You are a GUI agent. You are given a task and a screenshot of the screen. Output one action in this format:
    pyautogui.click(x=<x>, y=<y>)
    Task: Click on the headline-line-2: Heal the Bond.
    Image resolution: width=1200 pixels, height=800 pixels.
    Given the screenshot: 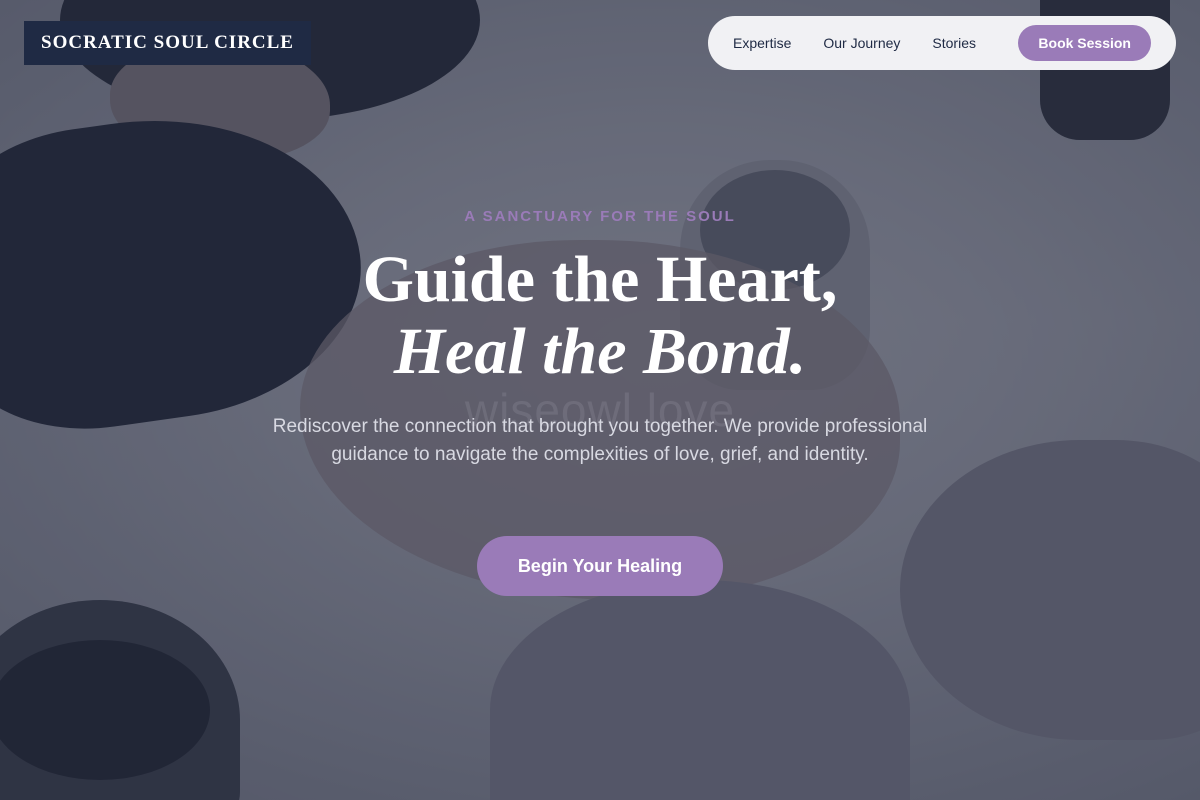 What is the action you would take?
    pyautogui.click(x=600, y=351)
    